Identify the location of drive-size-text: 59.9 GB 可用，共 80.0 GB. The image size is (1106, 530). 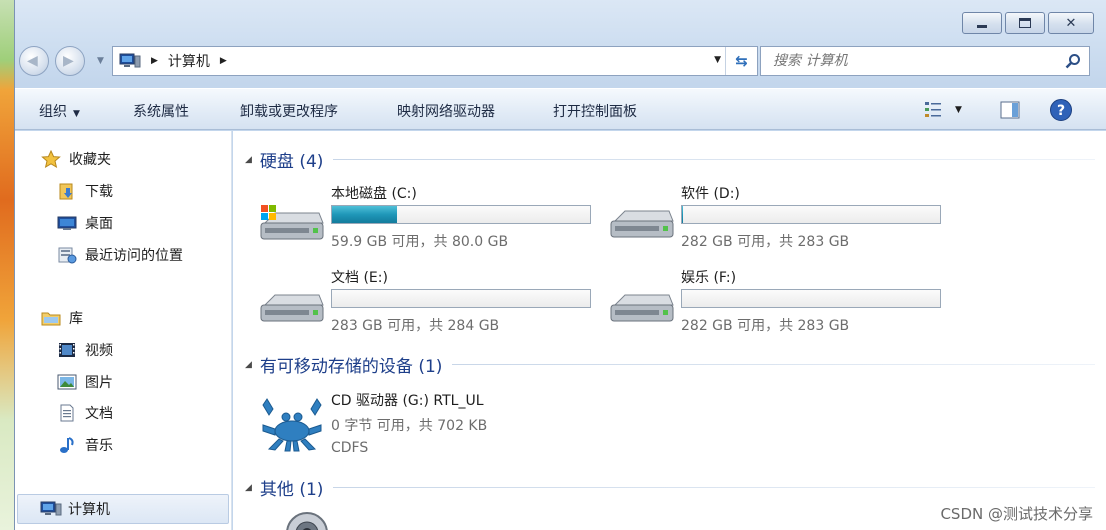
(420, 242).